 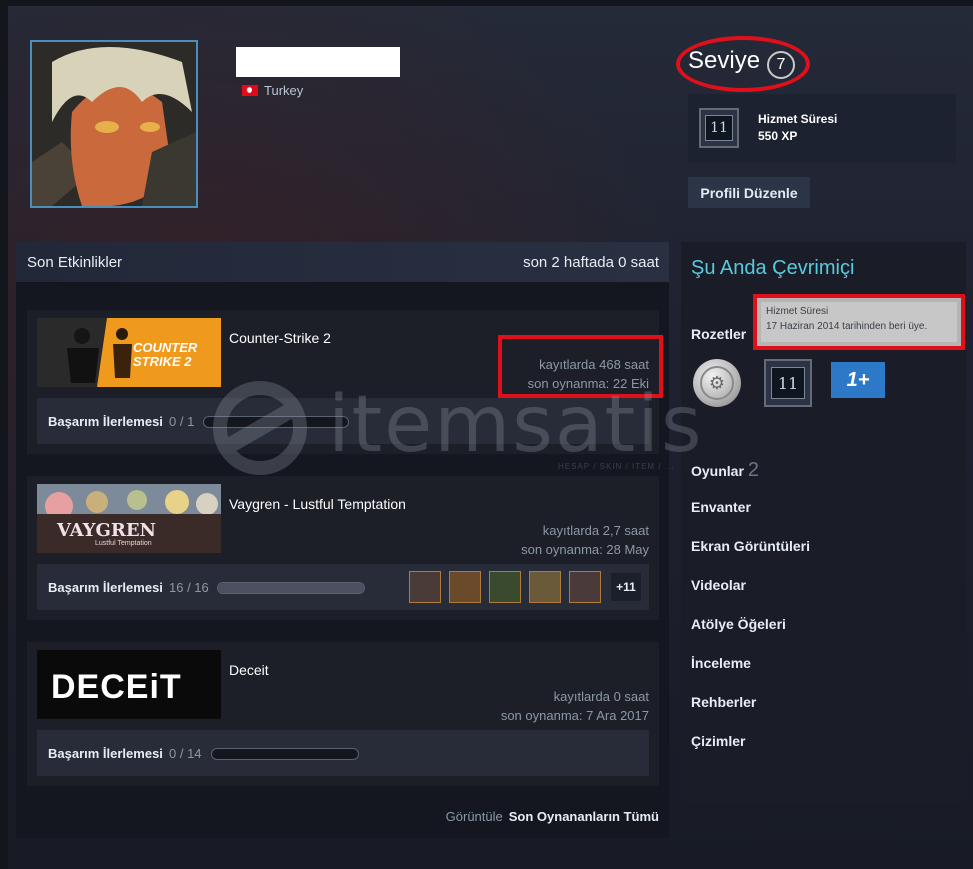 What do you see at coordinates (721, 663) in the screenshot?
I see `reviews-link: İnceleme` at bounding box center [721, 663].